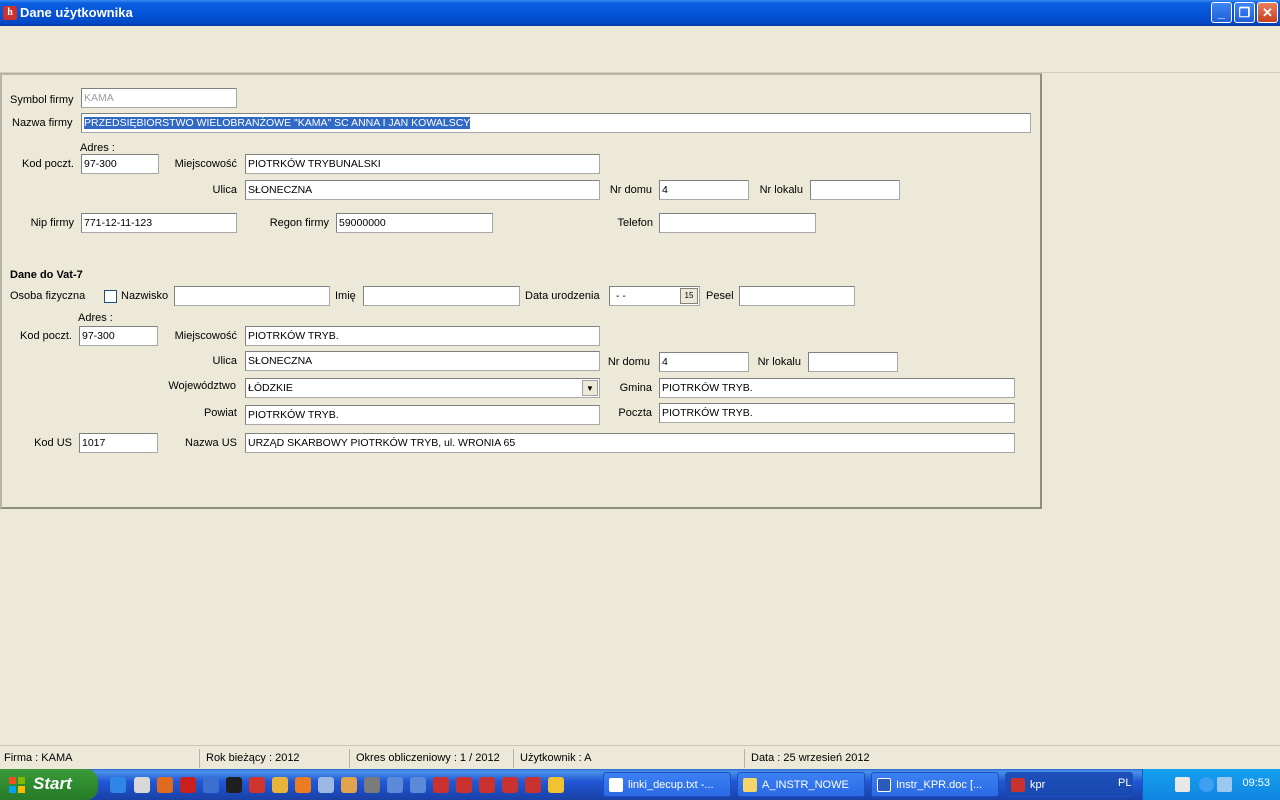 The width and height of the screenshot is (1280, 800). Describe the element at coordinates (628, 362) in the screenshot. I see `vat-house-label: Nr domu` at that location.